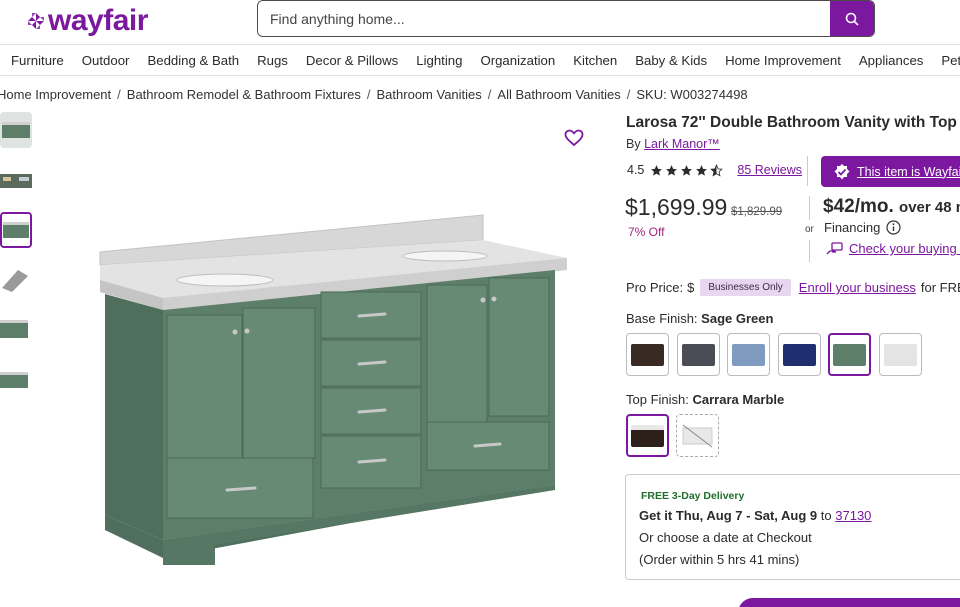  Describe the element at coordinates (593, 60) in the screenshot. I see `nav-item-kitchen: Kitchen` at that location.